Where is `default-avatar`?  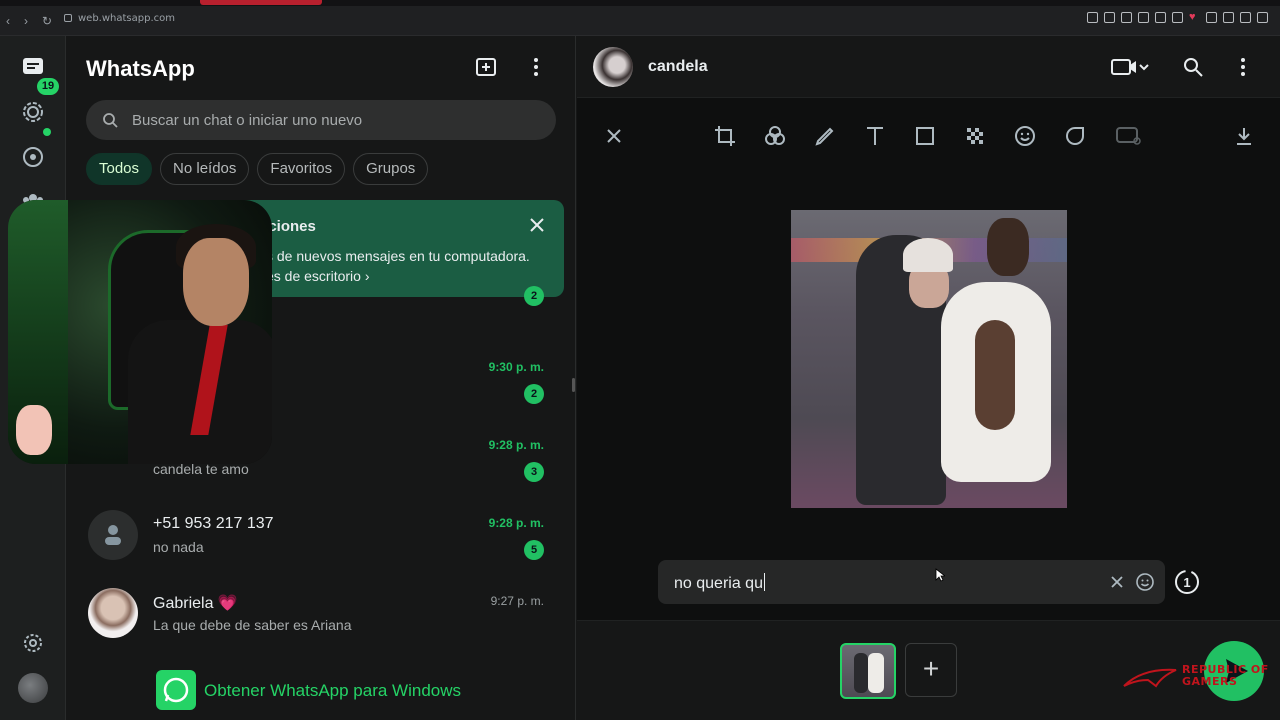
default-avatar is located at coordinates (113, 535).